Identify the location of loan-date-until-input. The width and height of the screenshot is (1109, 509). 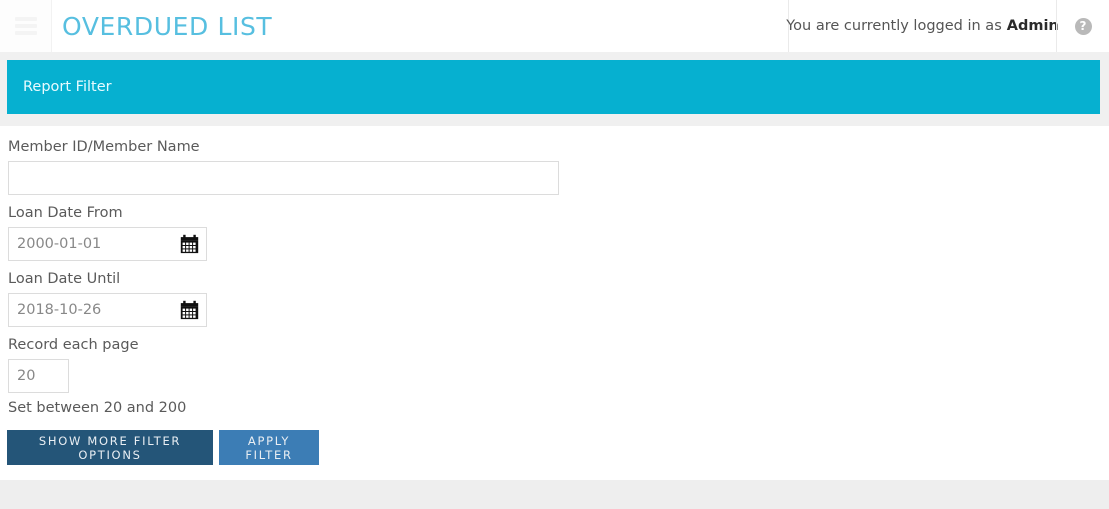
(107, 310).